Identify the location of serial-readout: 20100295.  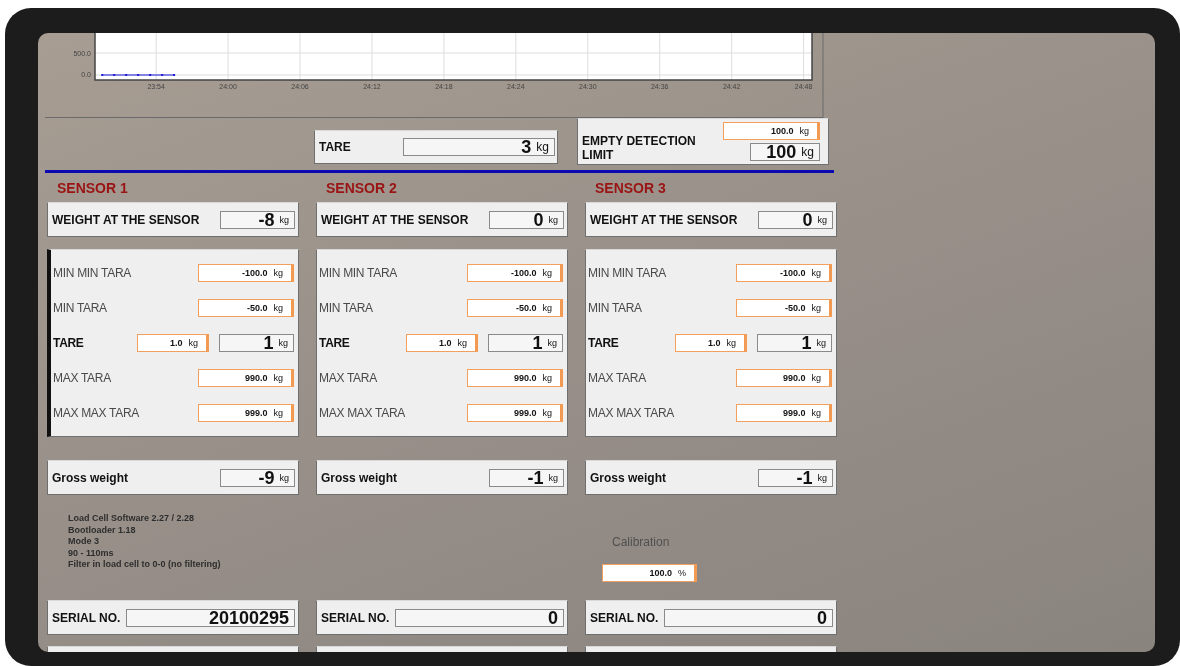
(210, 617).